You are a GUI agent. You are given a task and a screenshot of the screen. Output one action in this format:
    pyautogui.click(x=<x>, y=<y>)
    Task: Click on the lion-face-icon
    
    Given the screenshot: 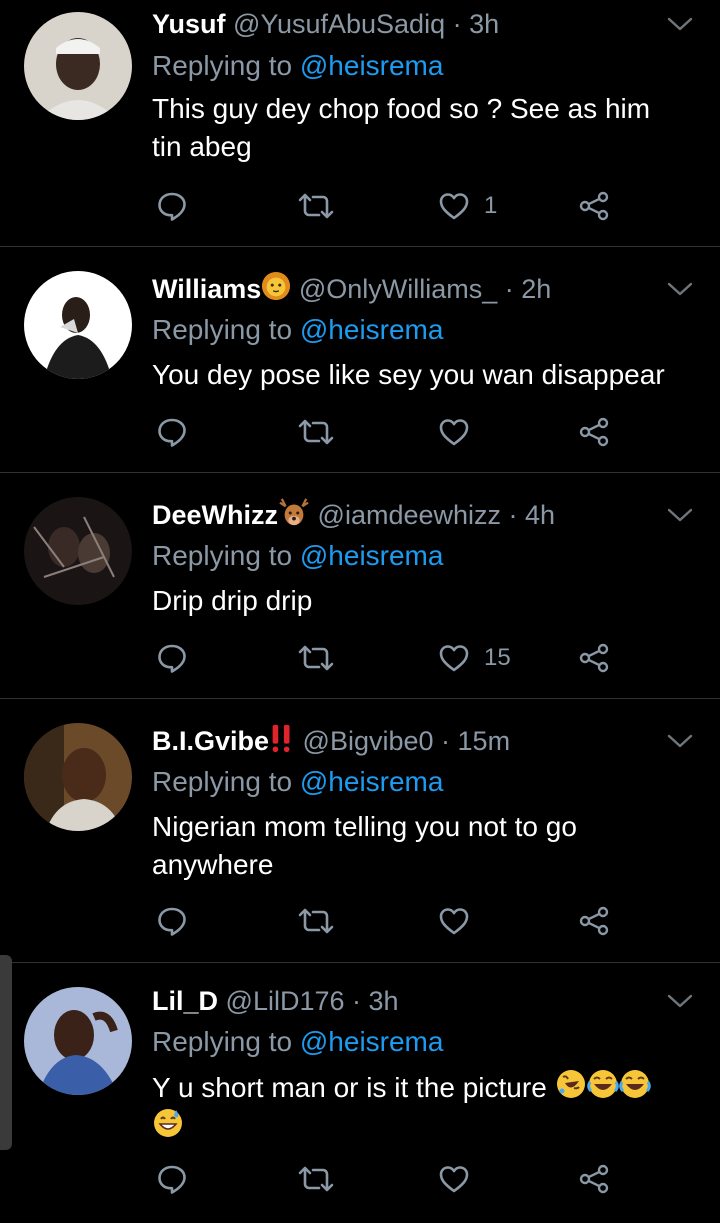 What is the action you would take?
    pyautogui.click(x=276, y=286)
    